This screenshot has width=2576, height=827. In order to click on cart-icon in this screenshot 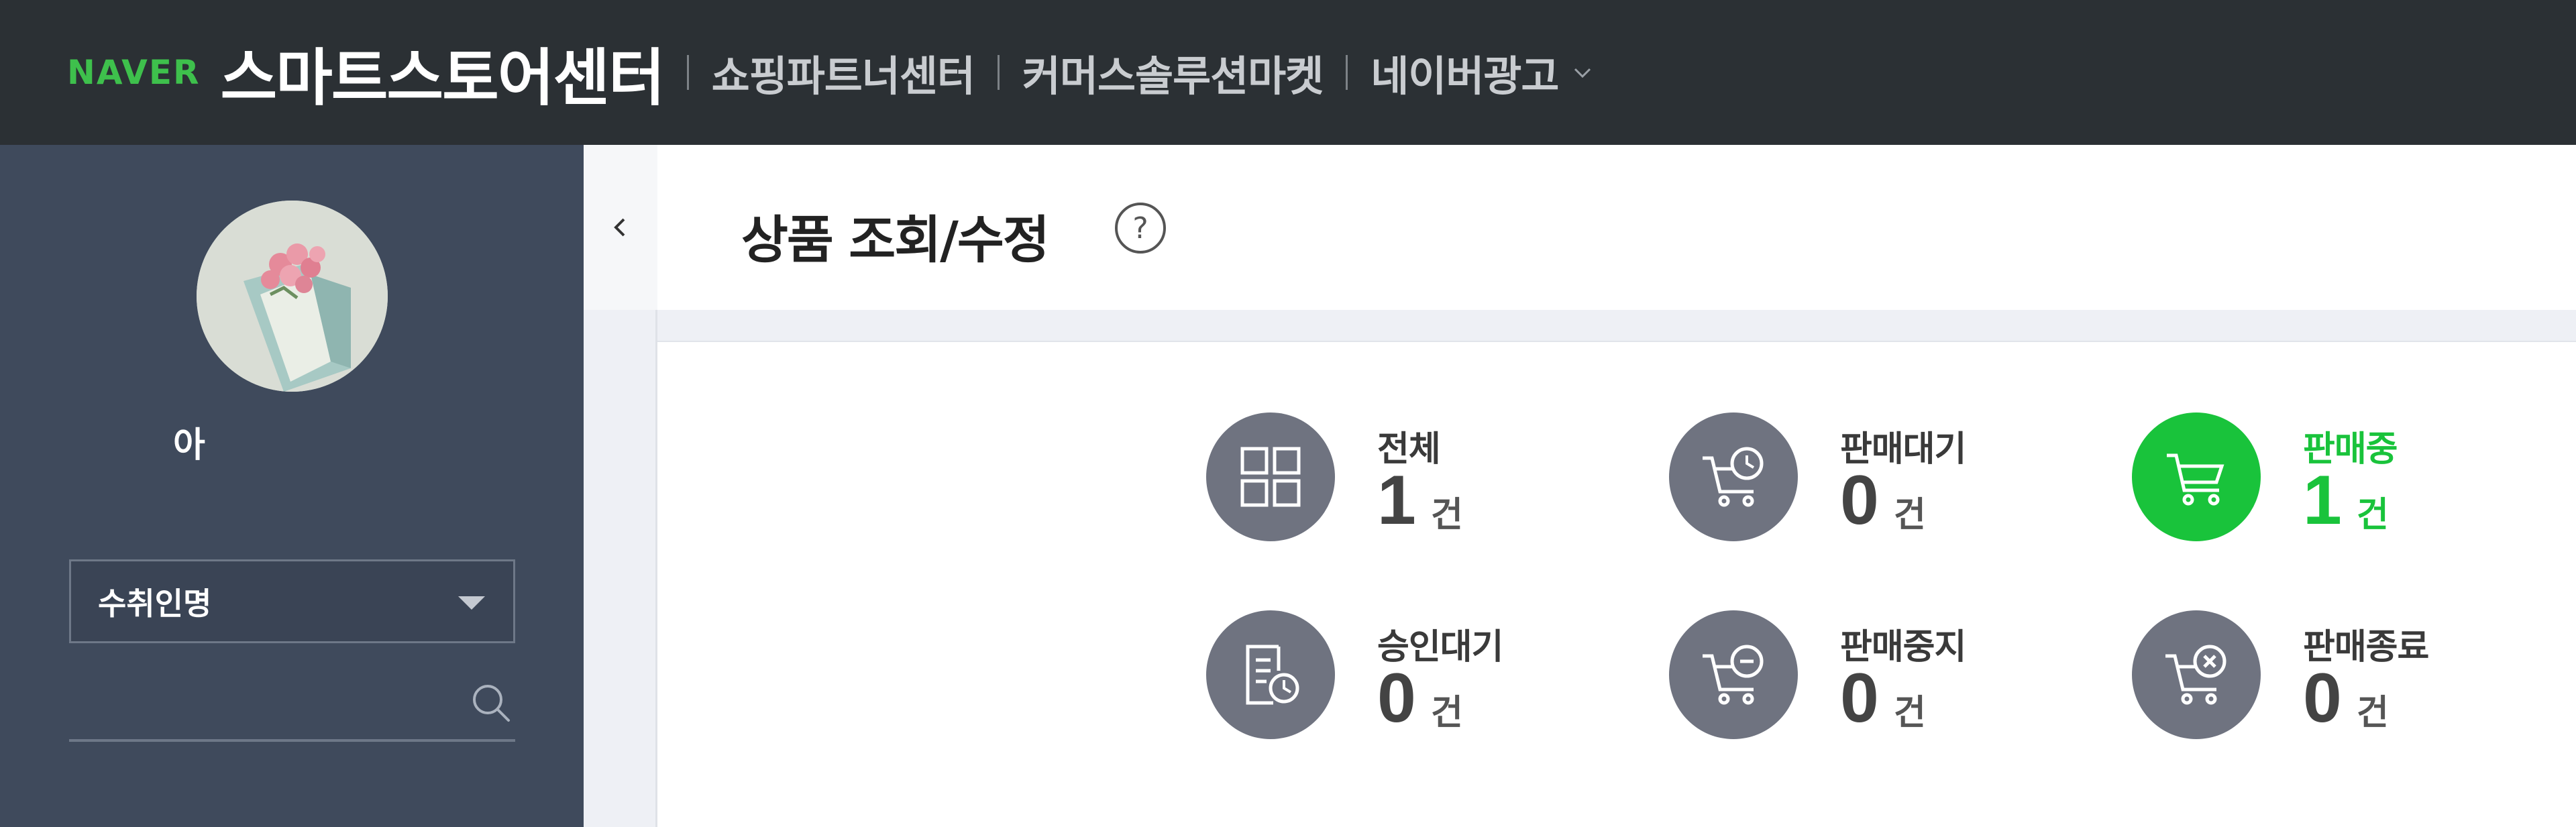, I will do `click(2196, 476)`.